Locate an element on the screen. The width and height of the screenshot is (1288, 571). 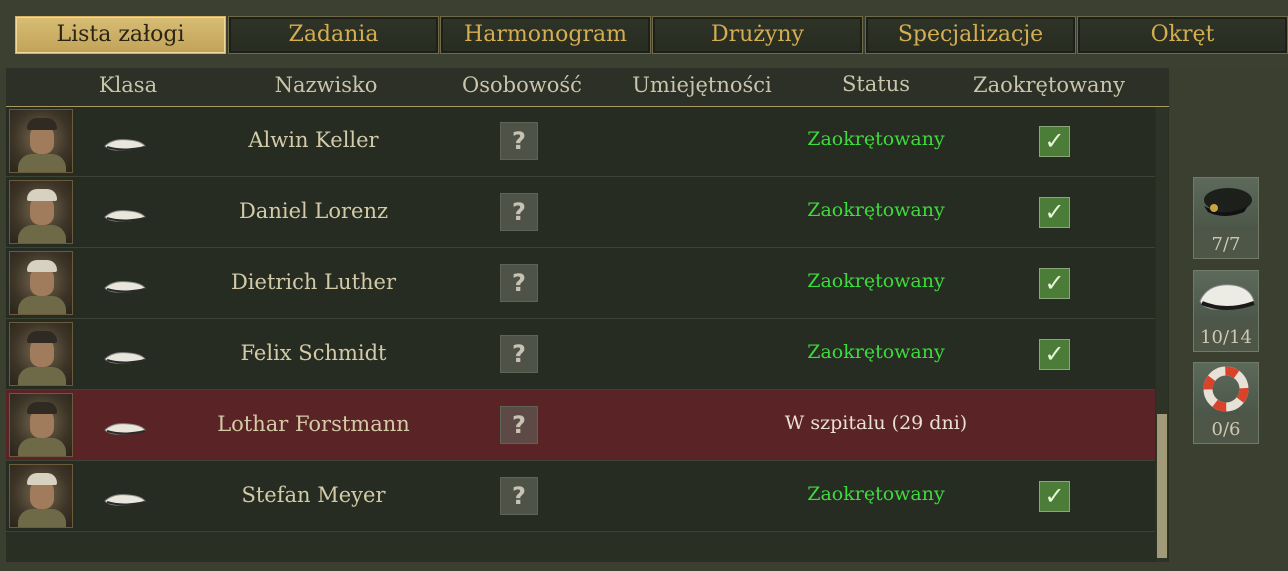
crew-summary-sailor-cap: 10/14 is located at coordinates (1226, 311).